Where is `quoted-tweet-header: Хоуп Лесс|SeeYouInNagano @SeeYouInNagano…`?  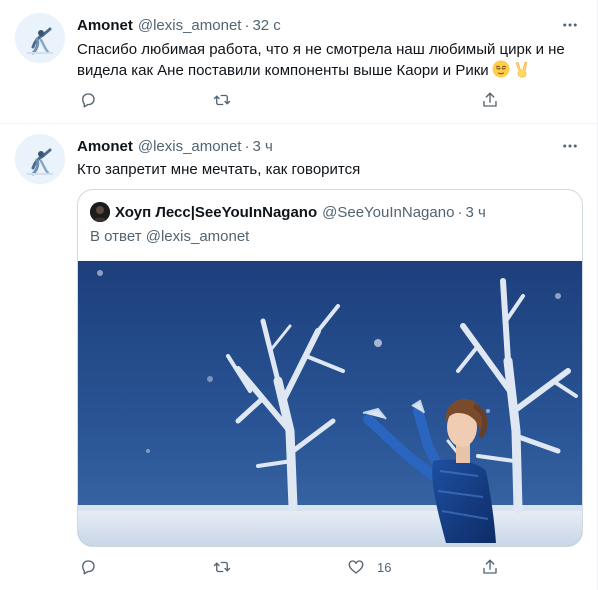
quoted-tweet-header: Хоуп Лесс|SeeYouInNagano @SeeYouInNagano… is located at coordinates (288, 212).